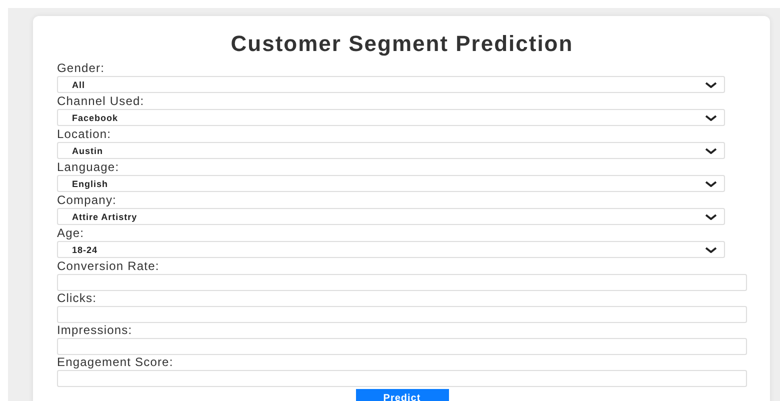 The width and height of the screenshot is (780, 401). What do you see at coordinates (71, 233) in the screenshot?
I see `field-label: Age:` at bounding box center [71, 233].